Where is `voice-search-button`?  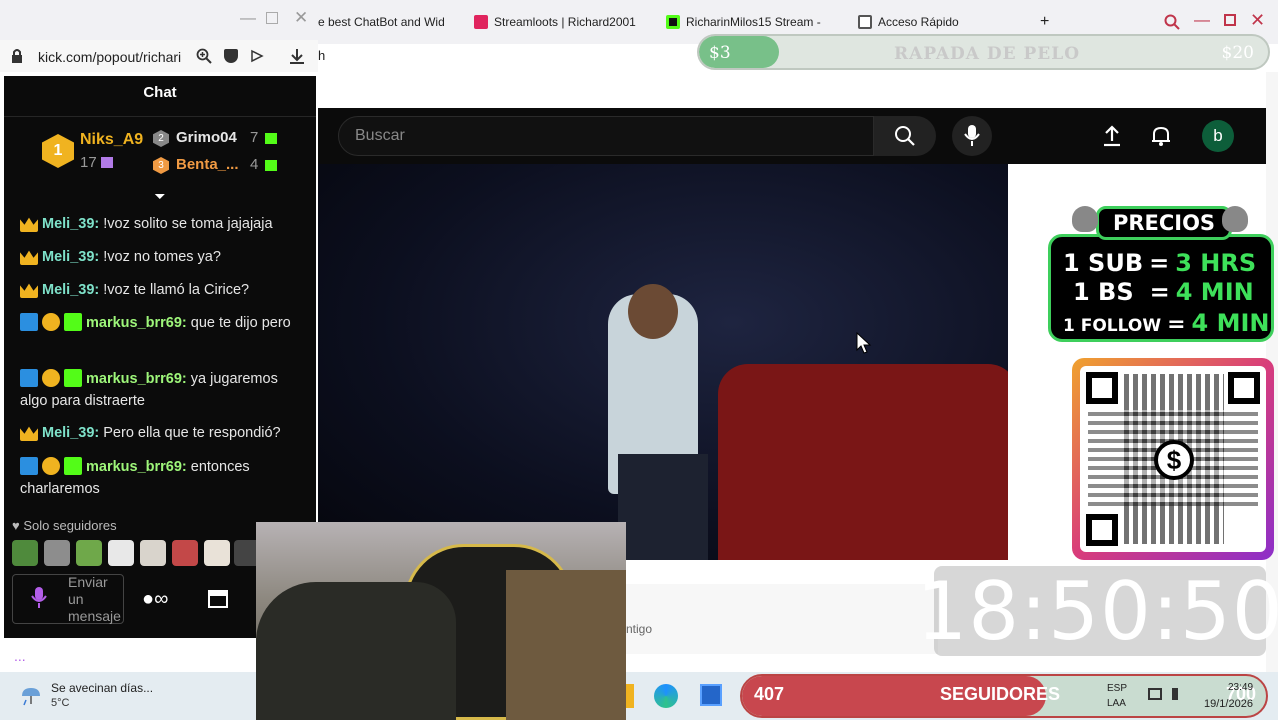
voice-search-button is located at coordinates (972, 136).